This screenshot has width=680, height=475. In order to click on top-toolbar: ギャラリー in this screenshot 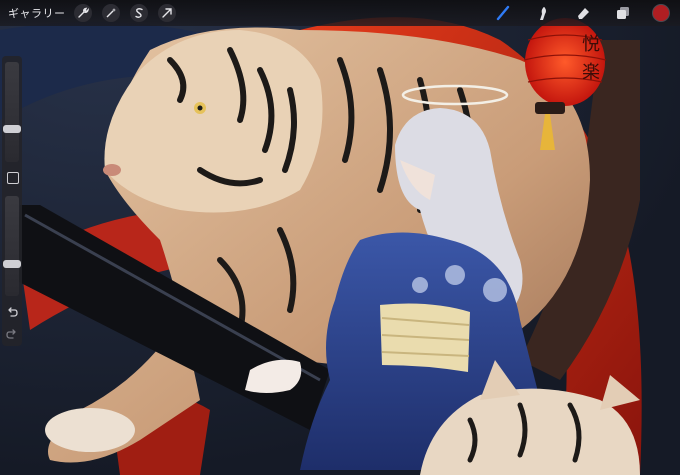, I will do `click(340, 13)`.